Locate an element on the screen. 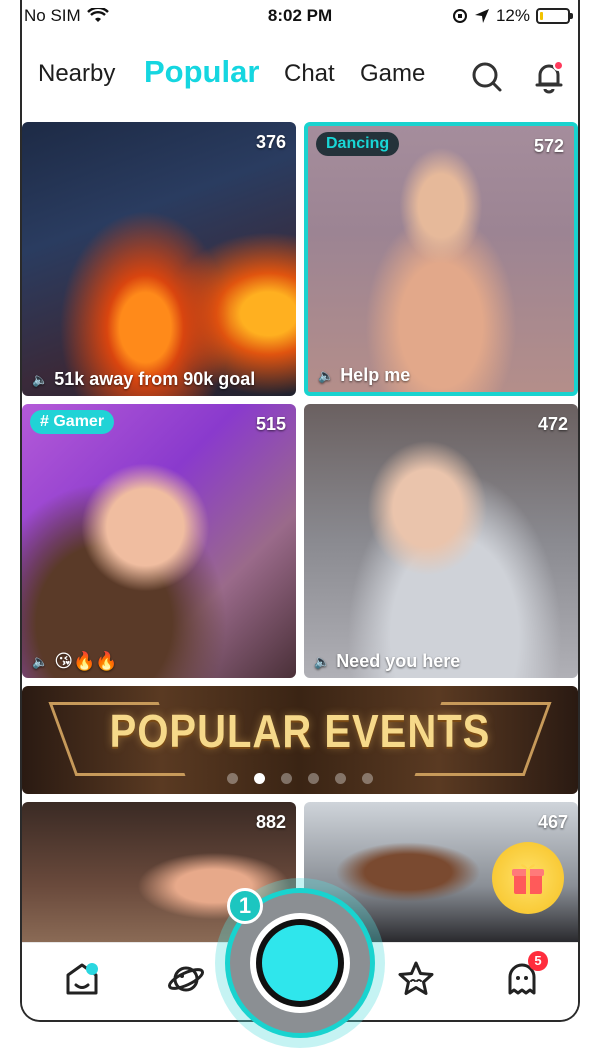 Image resolution: width=600 pixels, height=1060 pixels. status-right: 12% is located at coordinates (512, 16).